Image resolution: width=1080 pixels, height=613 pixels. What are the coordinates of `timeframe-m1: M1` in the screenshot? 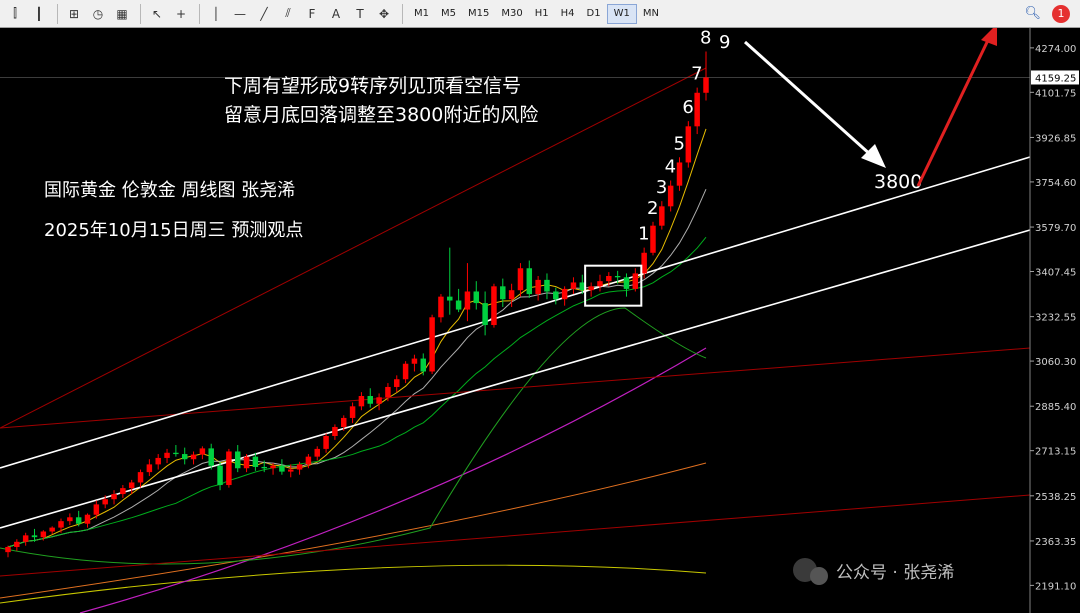 It's located at (421, 14).